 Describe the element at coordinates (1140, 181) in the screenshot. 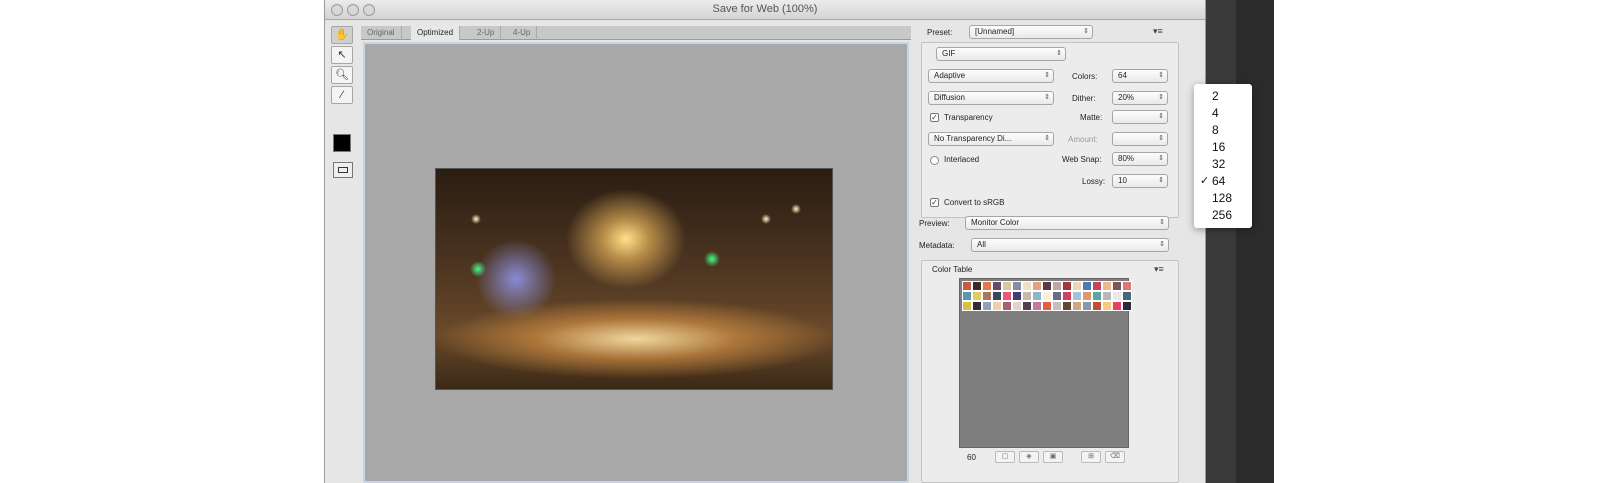

I see `lossy-field: 10 ⇕` at that location.